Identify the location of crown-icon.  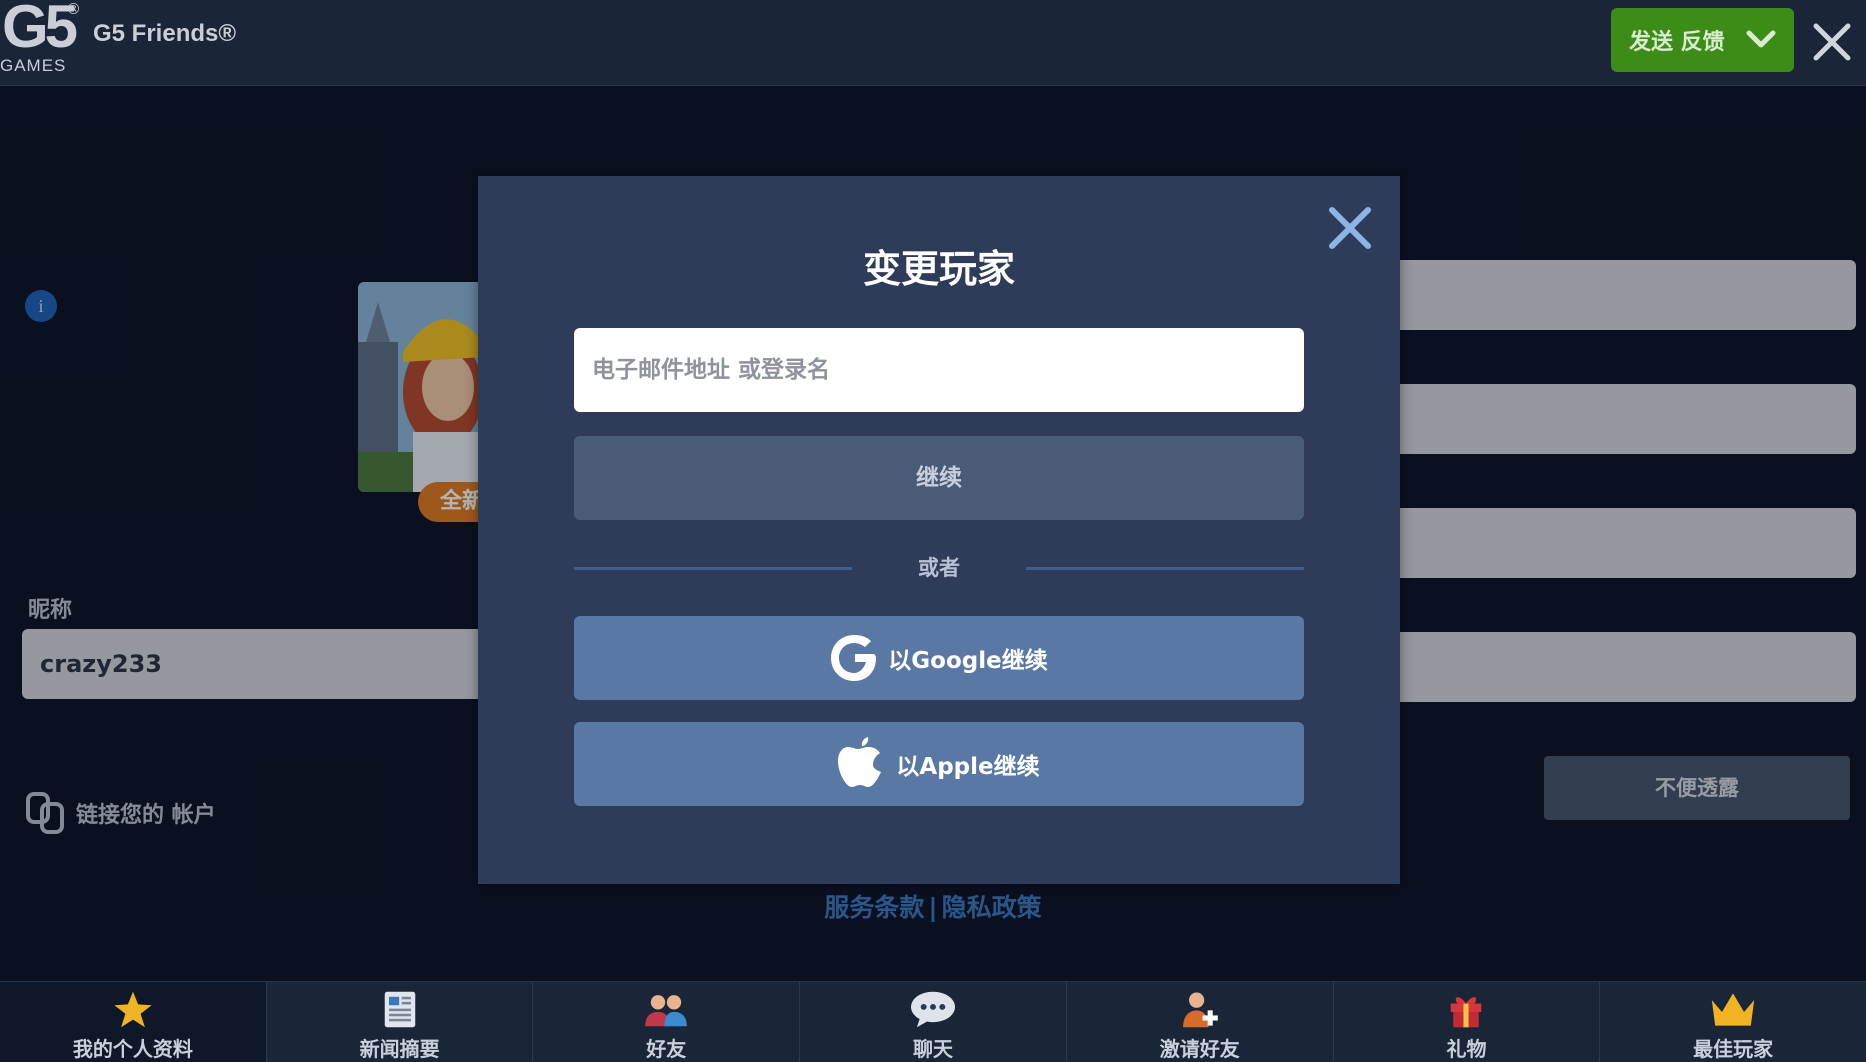
(1733, 1009).